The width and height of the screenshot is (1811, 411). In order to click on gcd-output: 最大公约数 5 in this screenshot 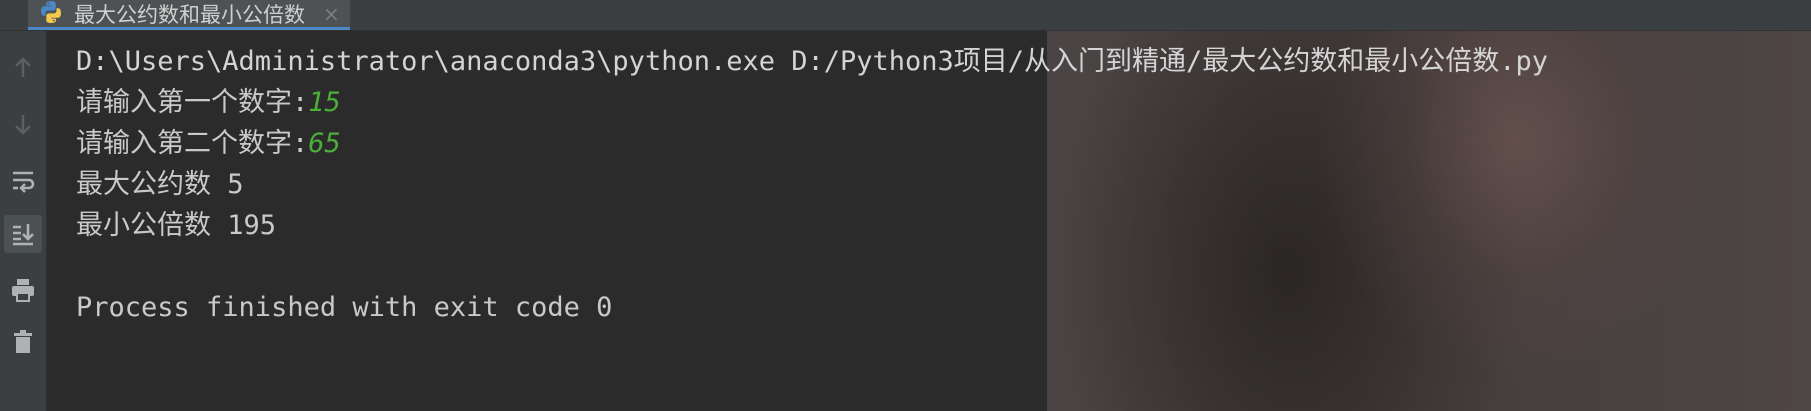, I will do `click(160, 184)`.